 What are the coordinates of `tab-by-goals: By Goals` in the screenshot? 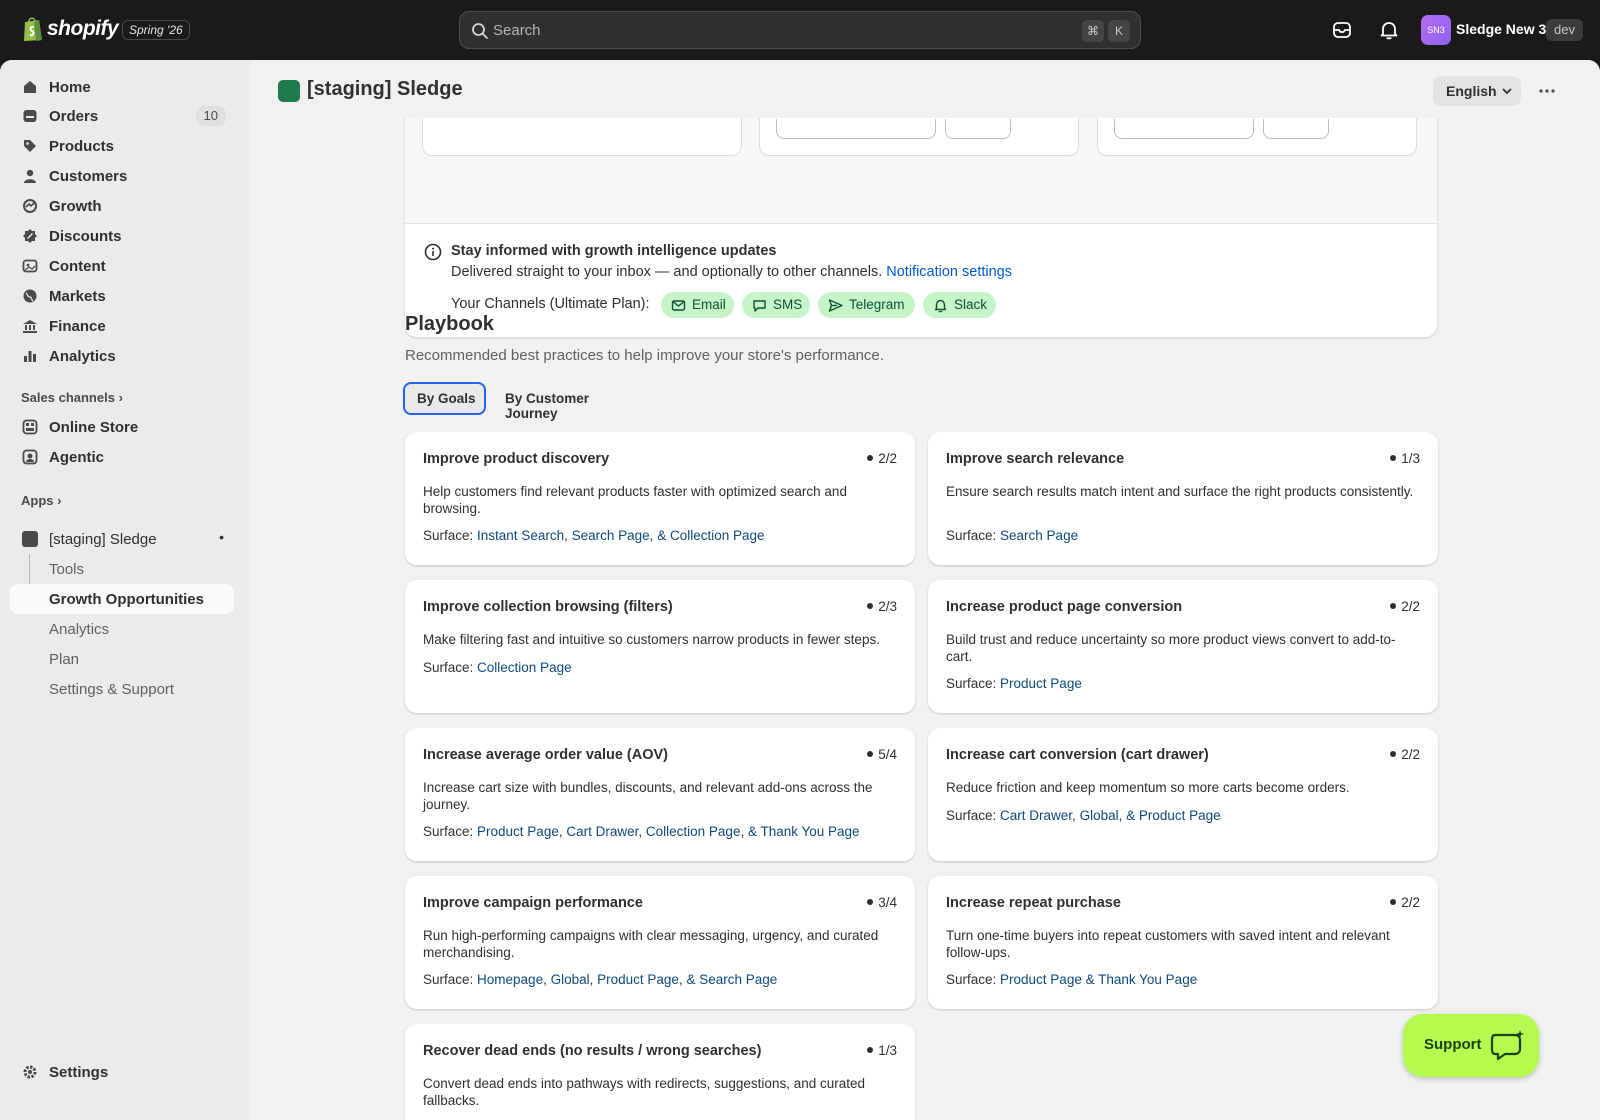 It's located at (444, 398).